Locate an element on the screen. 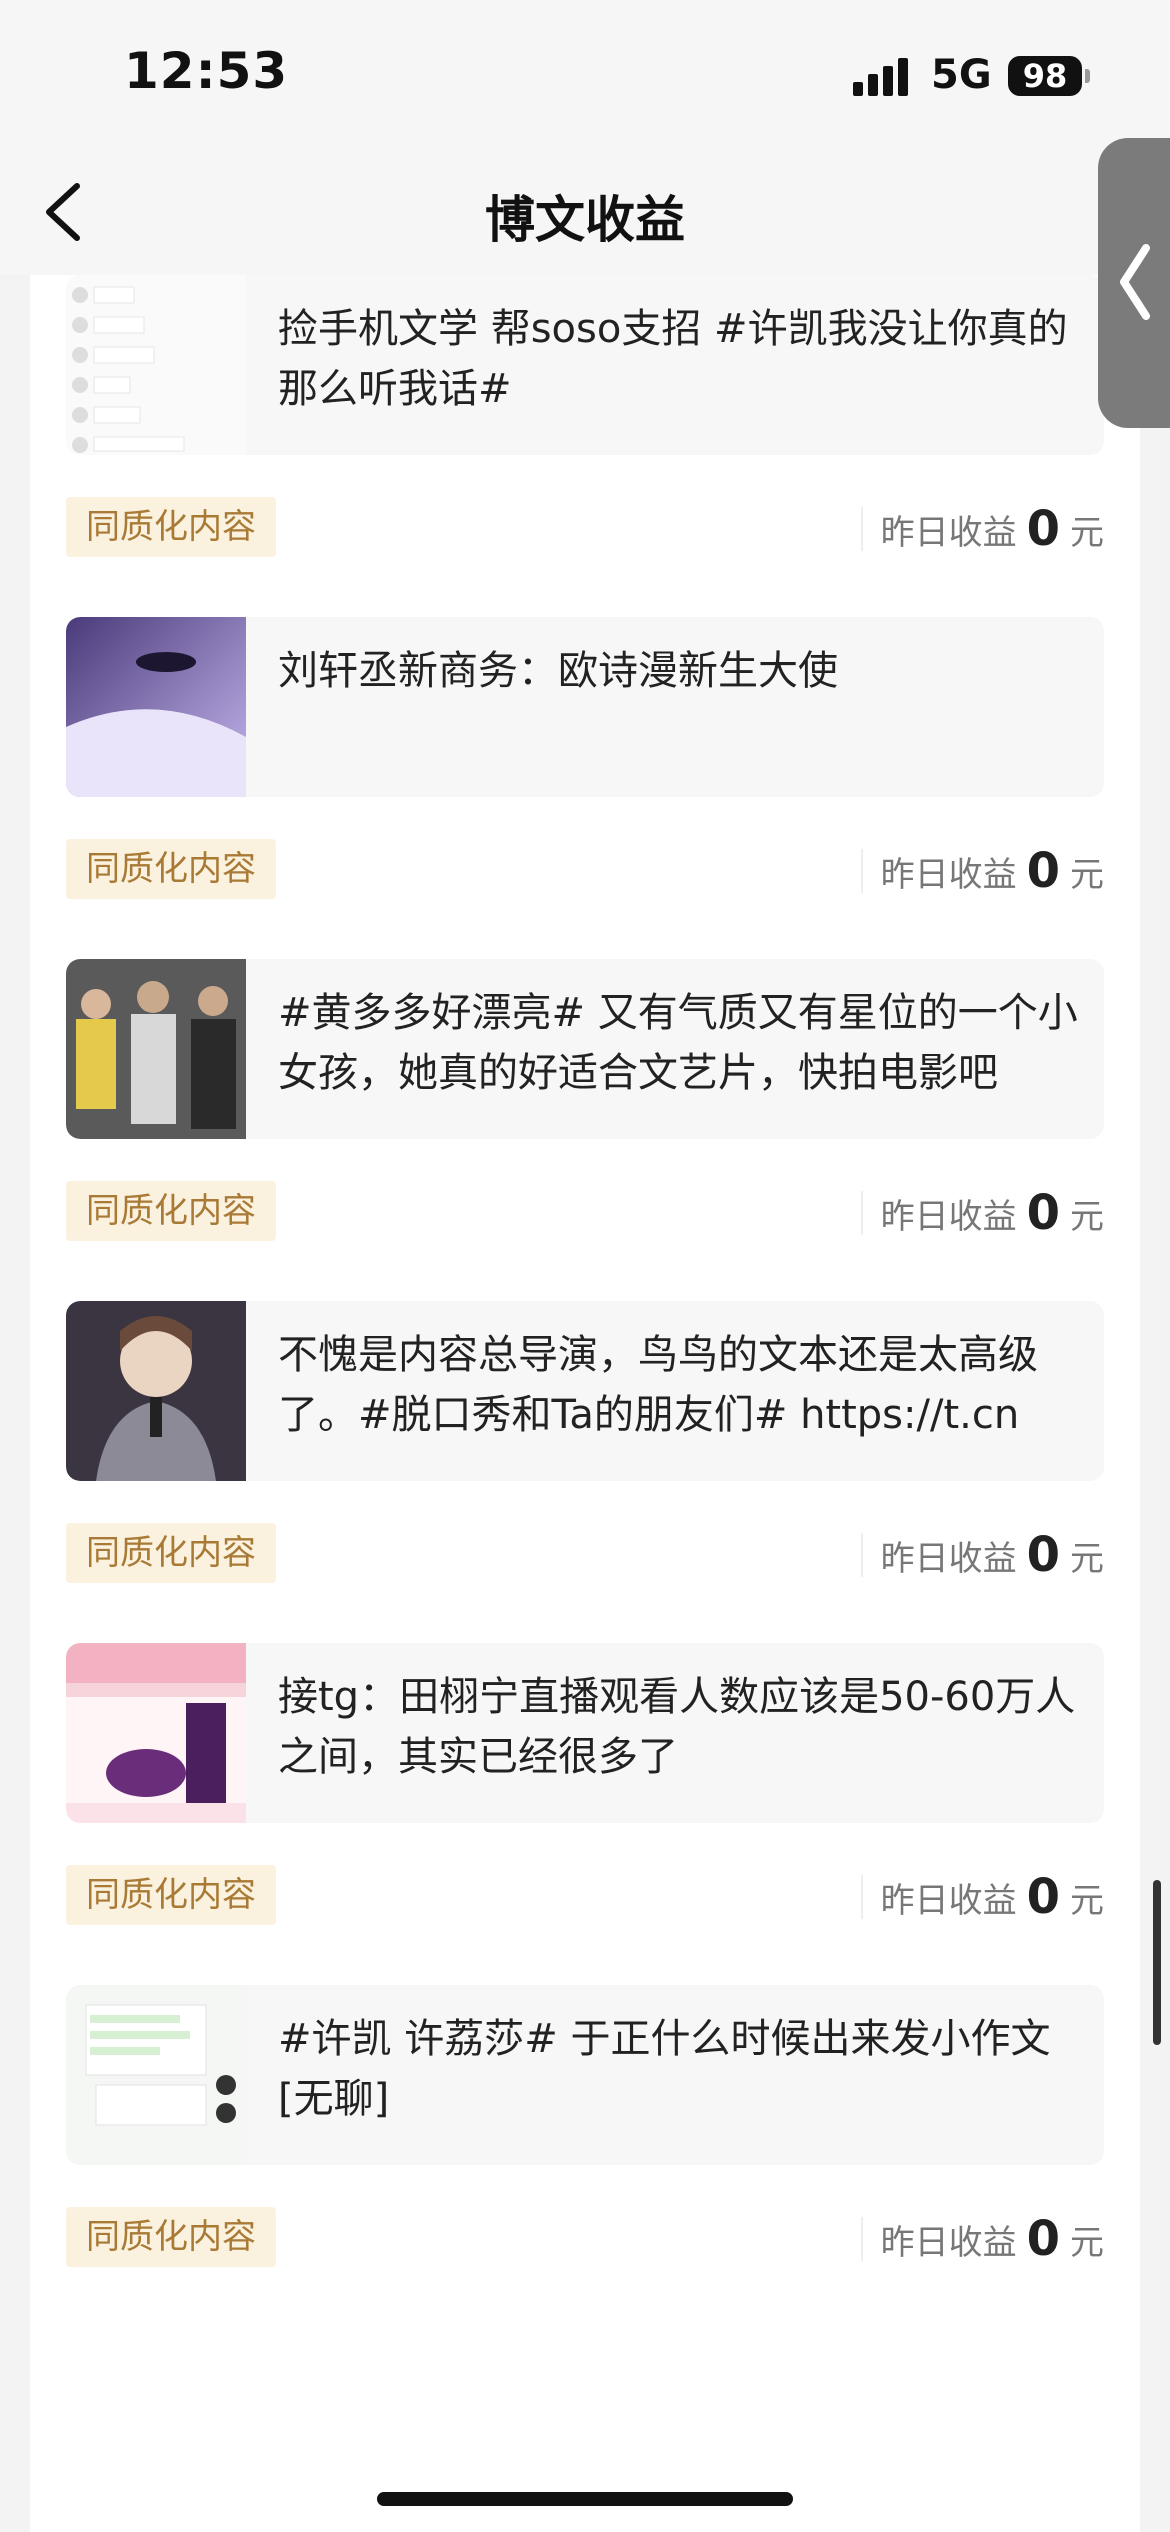 The image size is (1170, 2532). post-card: #许凯 许荔莎# 于正什么时候出来发小作文[无聊] is located at coordinates (585, 2075).